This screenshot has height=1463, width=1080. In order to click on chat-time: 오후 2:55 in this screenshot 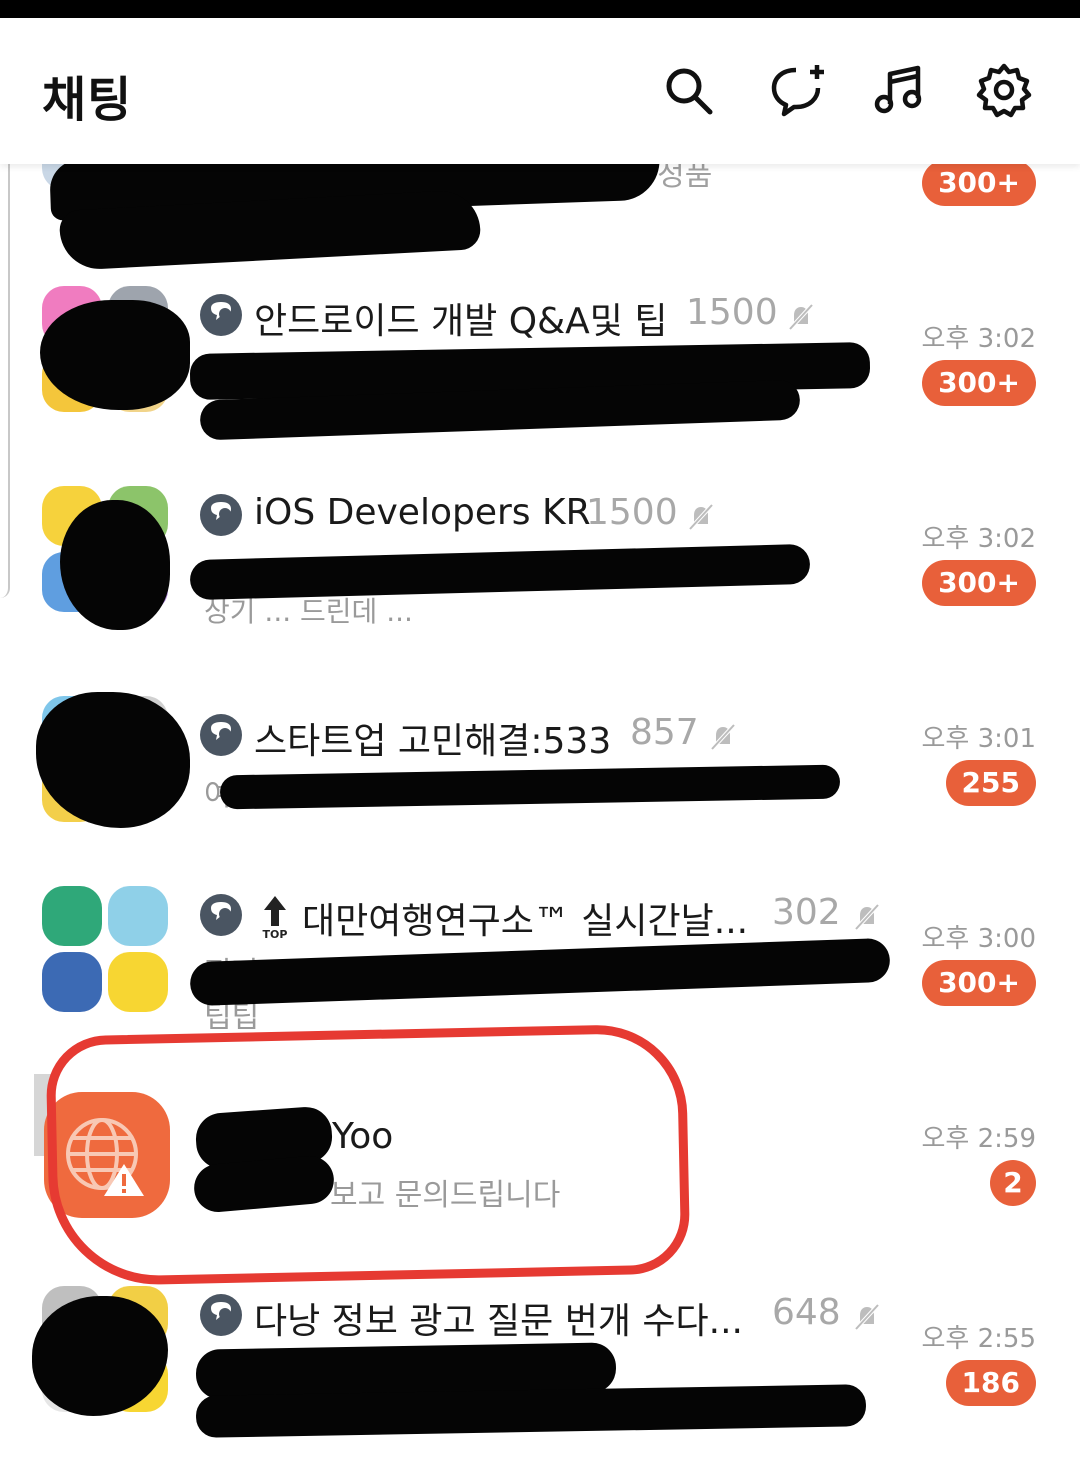, I will do `click(979, 1339)`.